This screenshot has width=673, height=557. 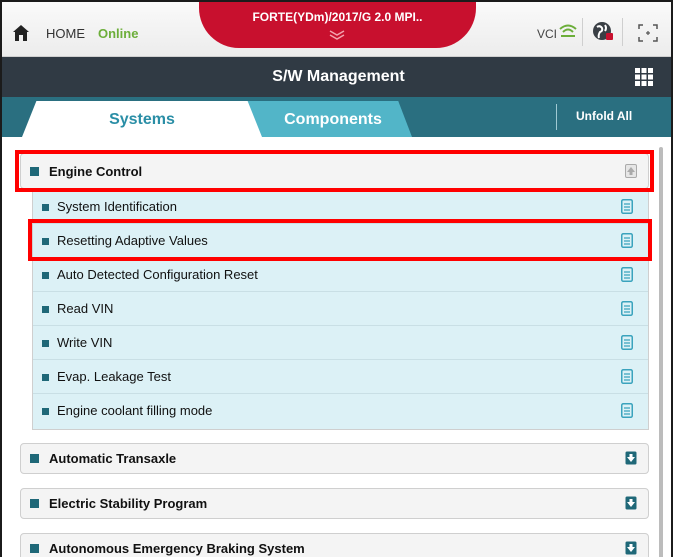 I want to click on group-label: Engine Control, so click(x=96, y=171).